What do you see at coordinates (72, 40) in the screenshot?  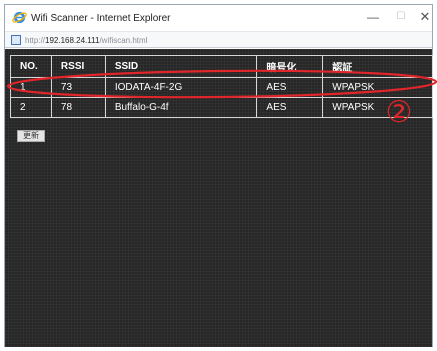 I see `url-host: 192.168.24.111` at bounding box center [72, 40].